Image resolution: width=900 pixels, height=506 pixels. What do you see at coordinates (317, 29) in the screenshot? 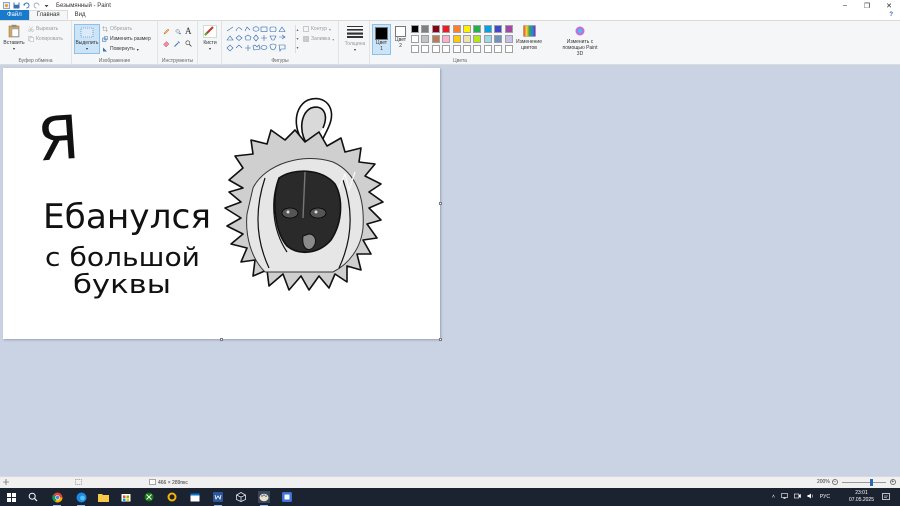
I see `outline-button: Контур ▾` at bounding box center [317, 29].